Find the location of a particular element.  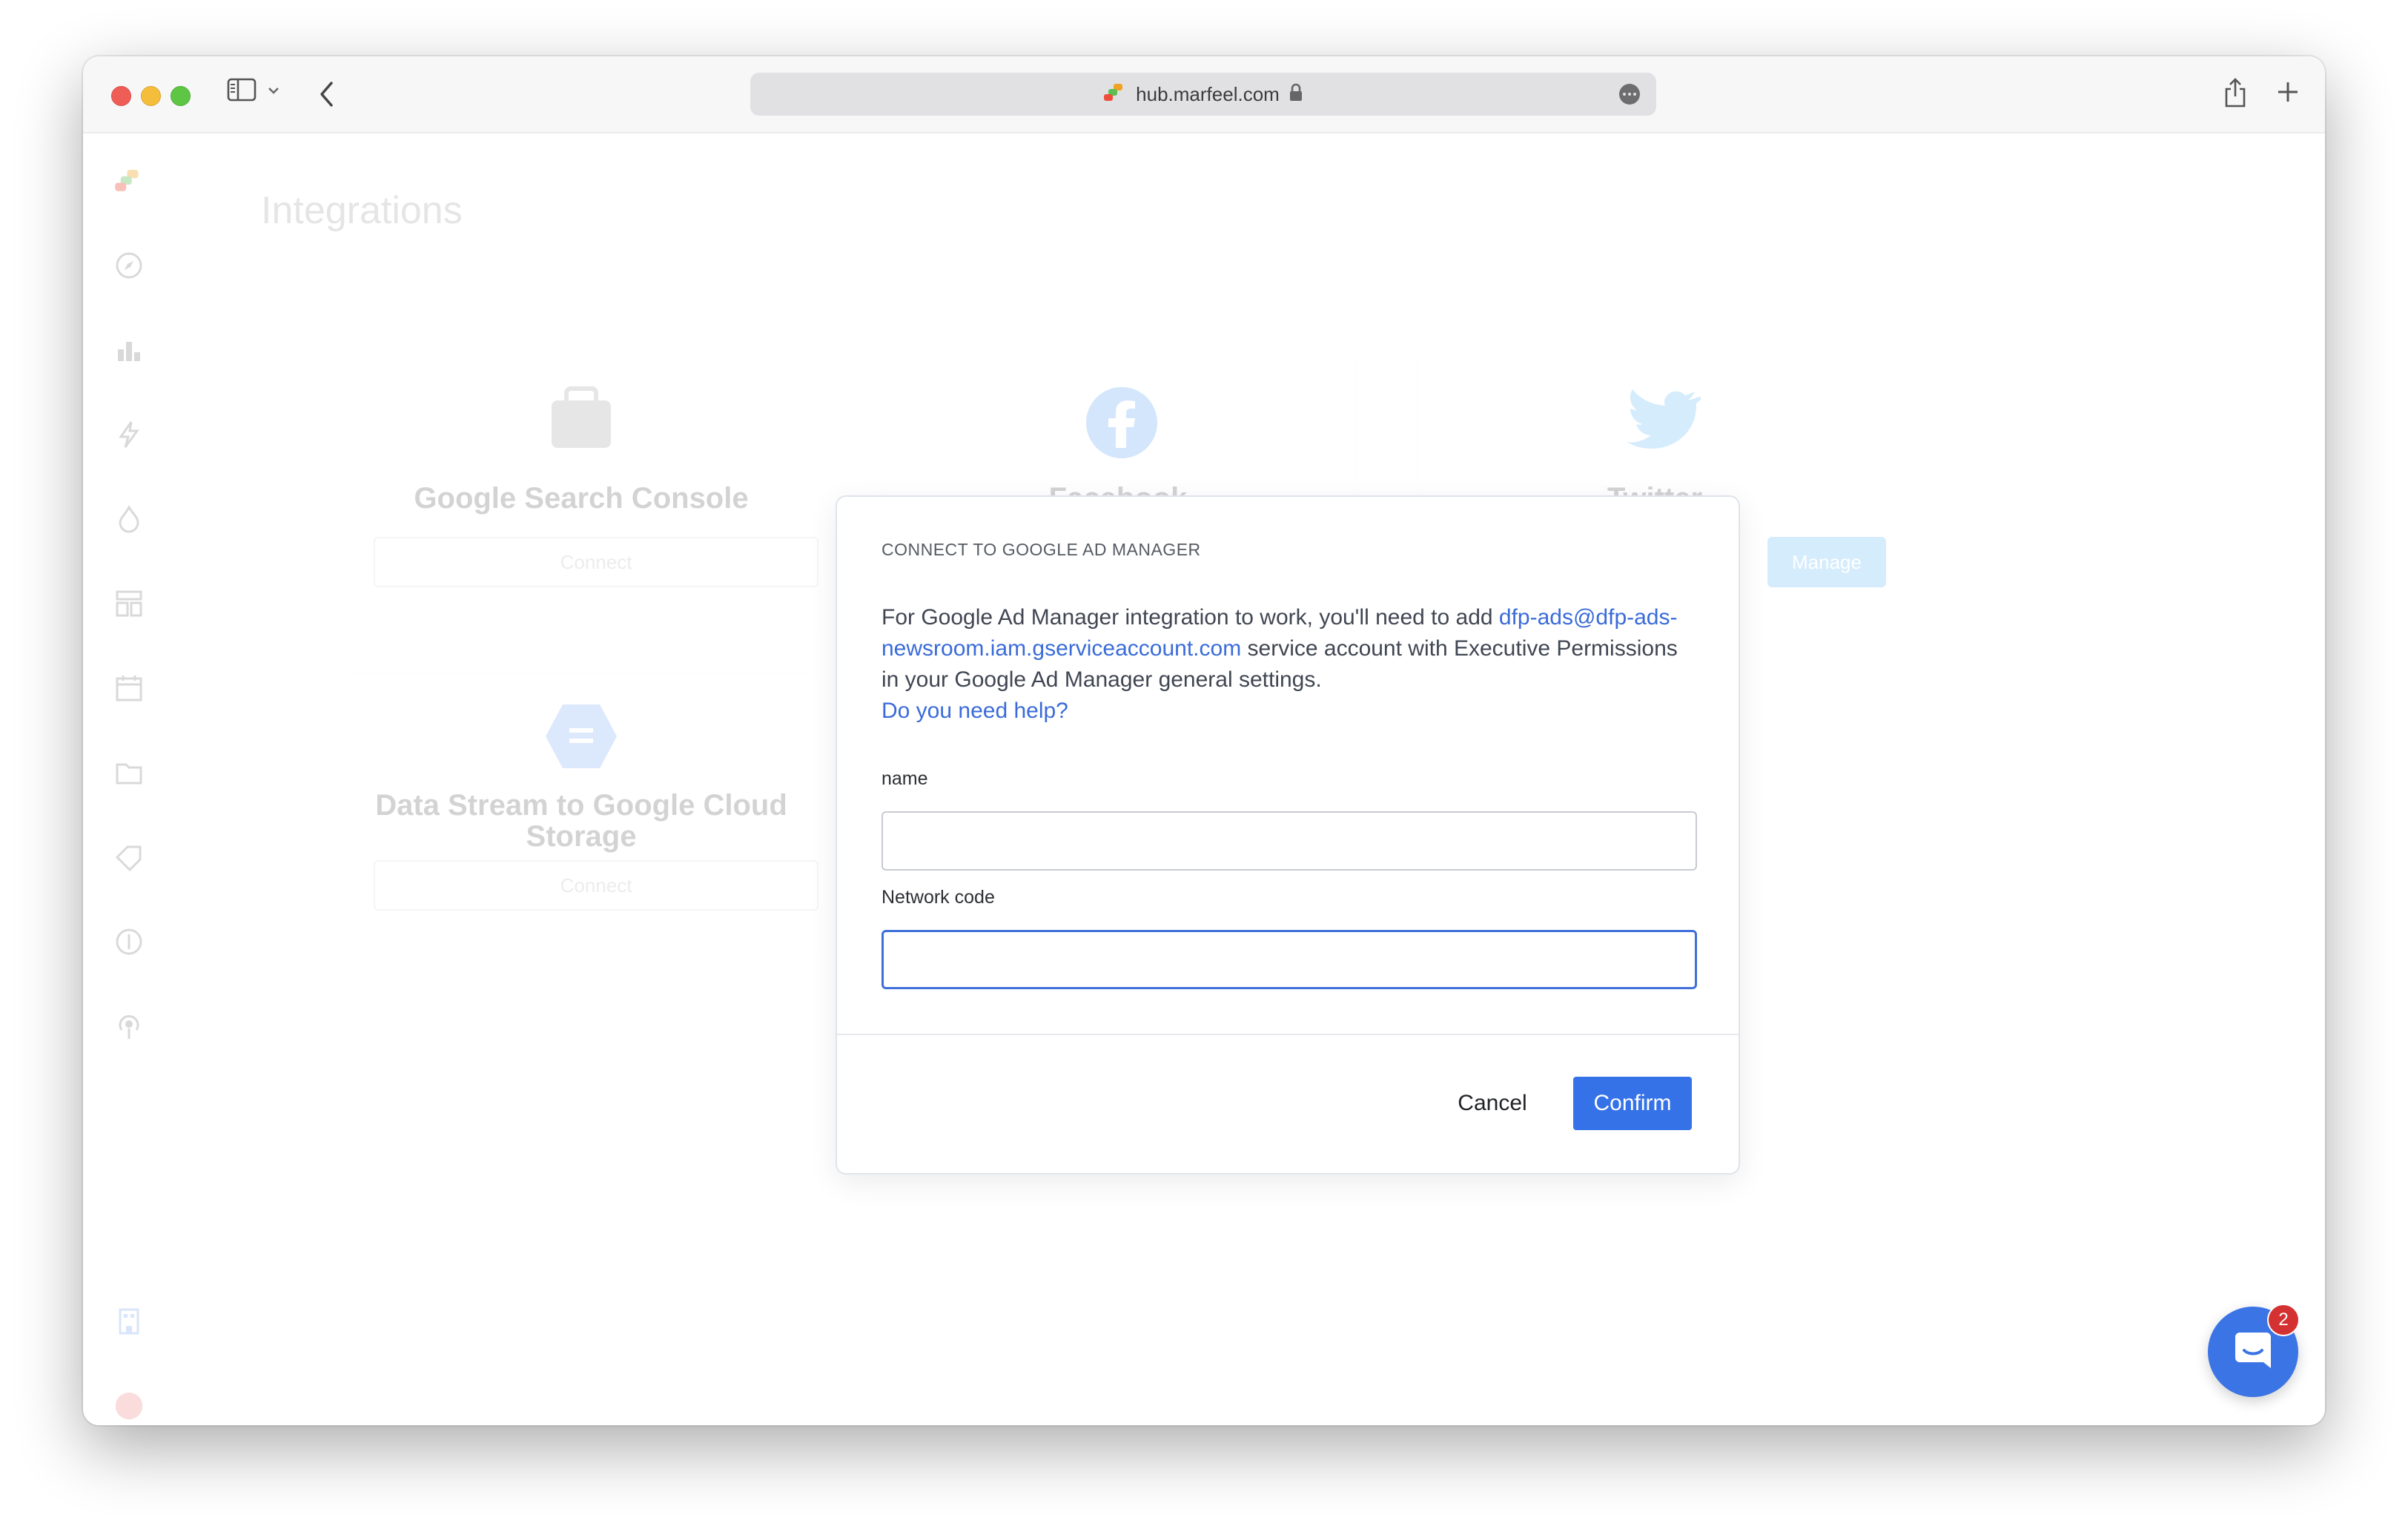

sidebar-toggle-icon is located at coordinates (242, 89).